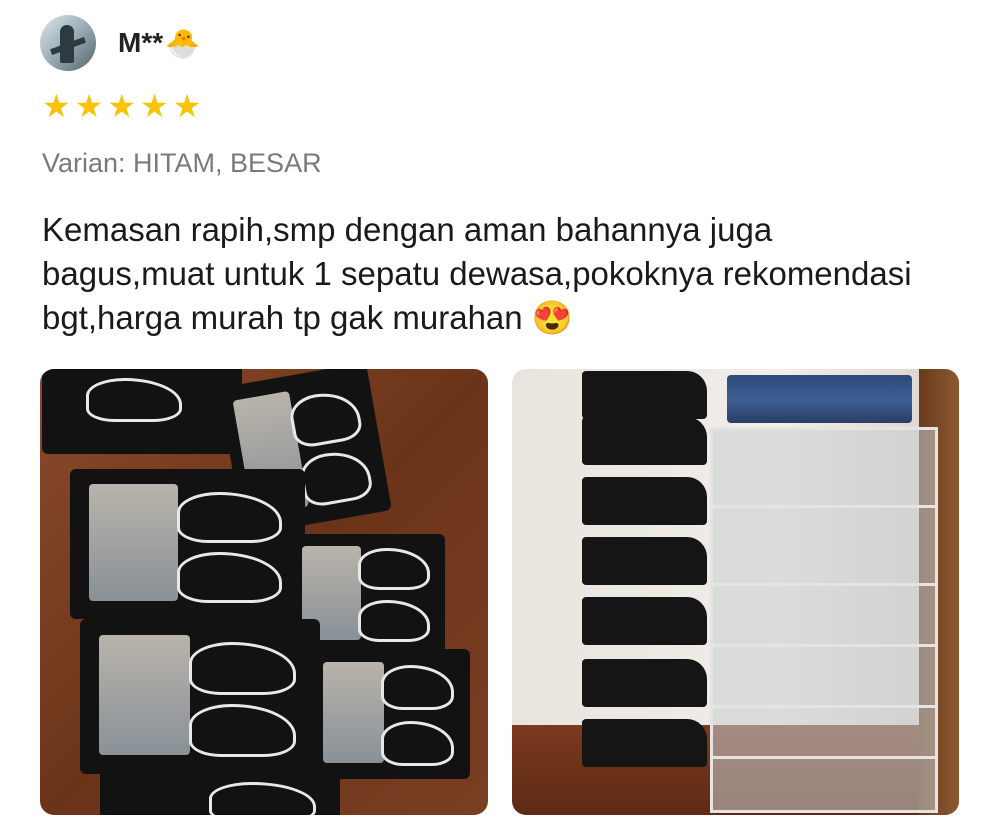 The width and height of the screenshot is (1000, 831). What do you see at coordinates (819, 399) in the screenshot?
I see `folded-clothes` at bounding box center [819, 399].